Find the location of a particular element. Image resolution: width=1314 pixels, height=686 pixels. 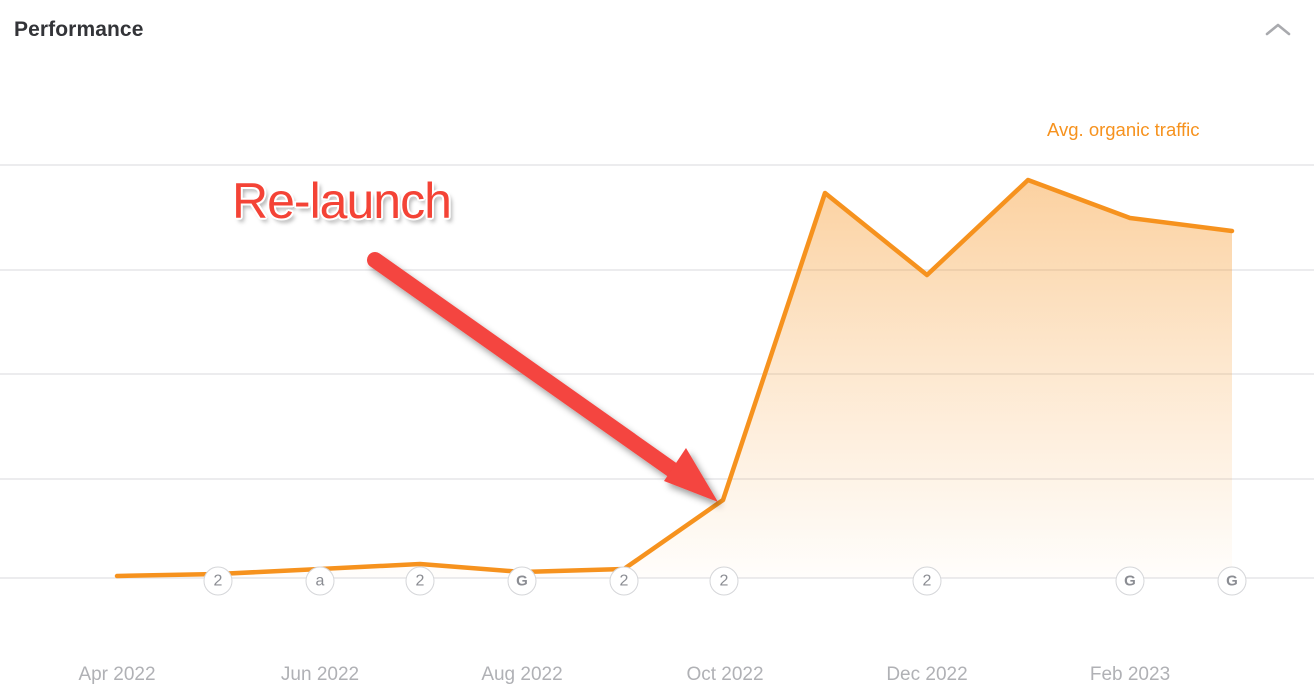

x-axis-label: Dec 2022 is located at coordinates (927, 674).